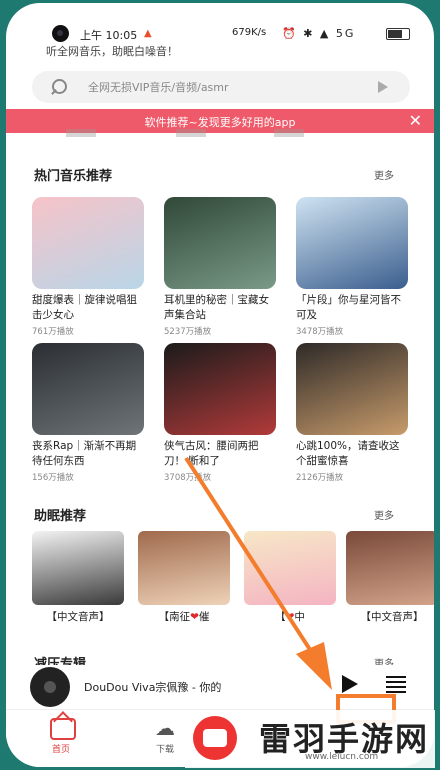 This screenshot has width=440, height=770. What do you see at coordinates (215, 738) in the screenshot?
I see `watermark-logo` at bounding box center [215, 738].